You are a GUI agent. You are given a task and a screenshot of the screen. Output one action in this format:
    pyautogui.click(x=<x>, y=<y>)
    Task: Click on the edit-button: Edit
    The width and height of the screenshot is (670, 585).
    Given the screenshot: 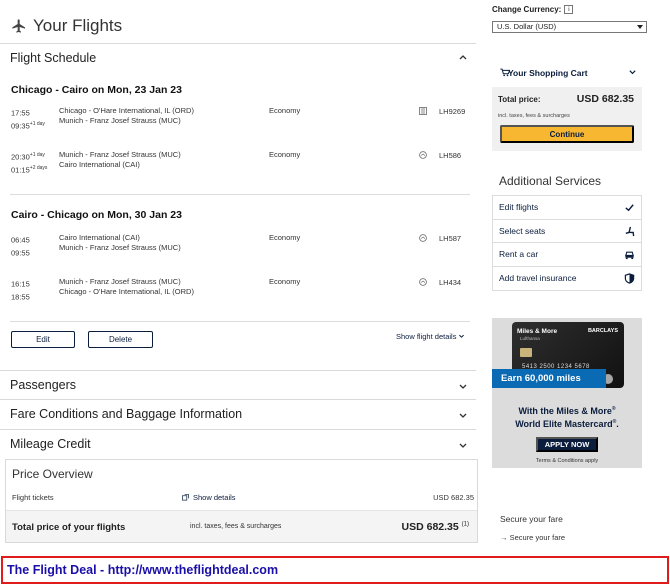 What is the action you would take?
    pyautogui.click(x=43, y=339)
    